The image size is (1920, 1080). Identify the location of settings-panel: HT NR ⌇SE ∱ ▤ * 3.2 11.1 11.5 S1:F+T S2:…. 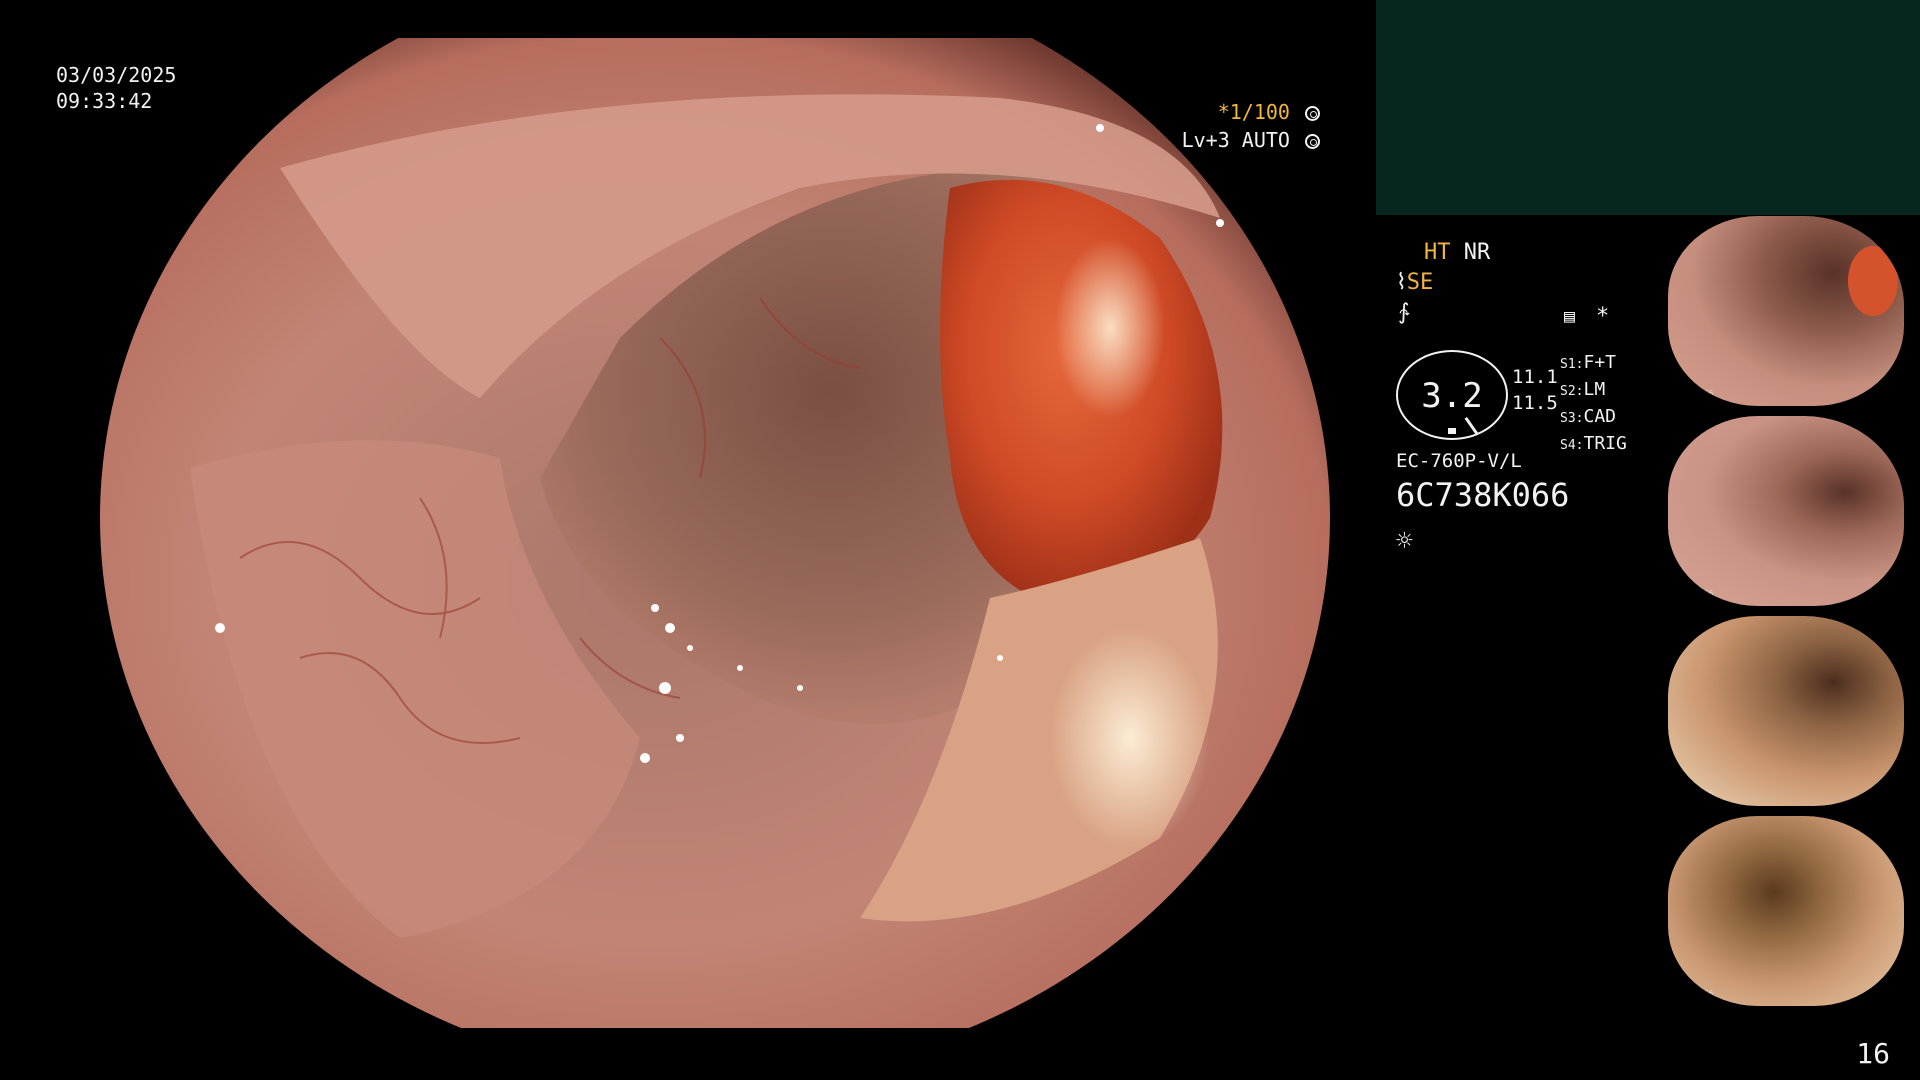
(1521, 405).